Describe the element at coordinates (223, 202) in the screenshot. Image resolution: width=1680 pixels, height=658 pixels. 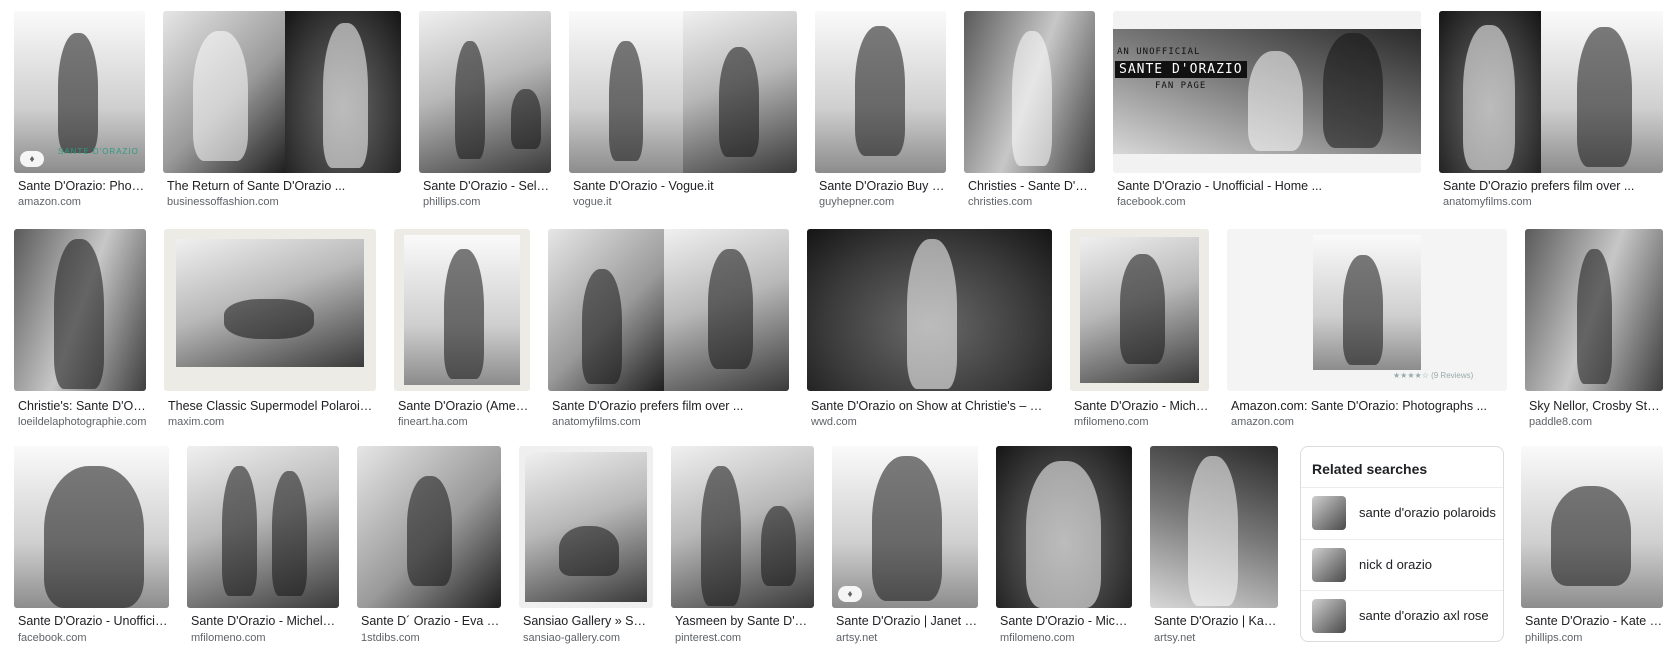
I see `result-source: businessoffashion.com` at that location.